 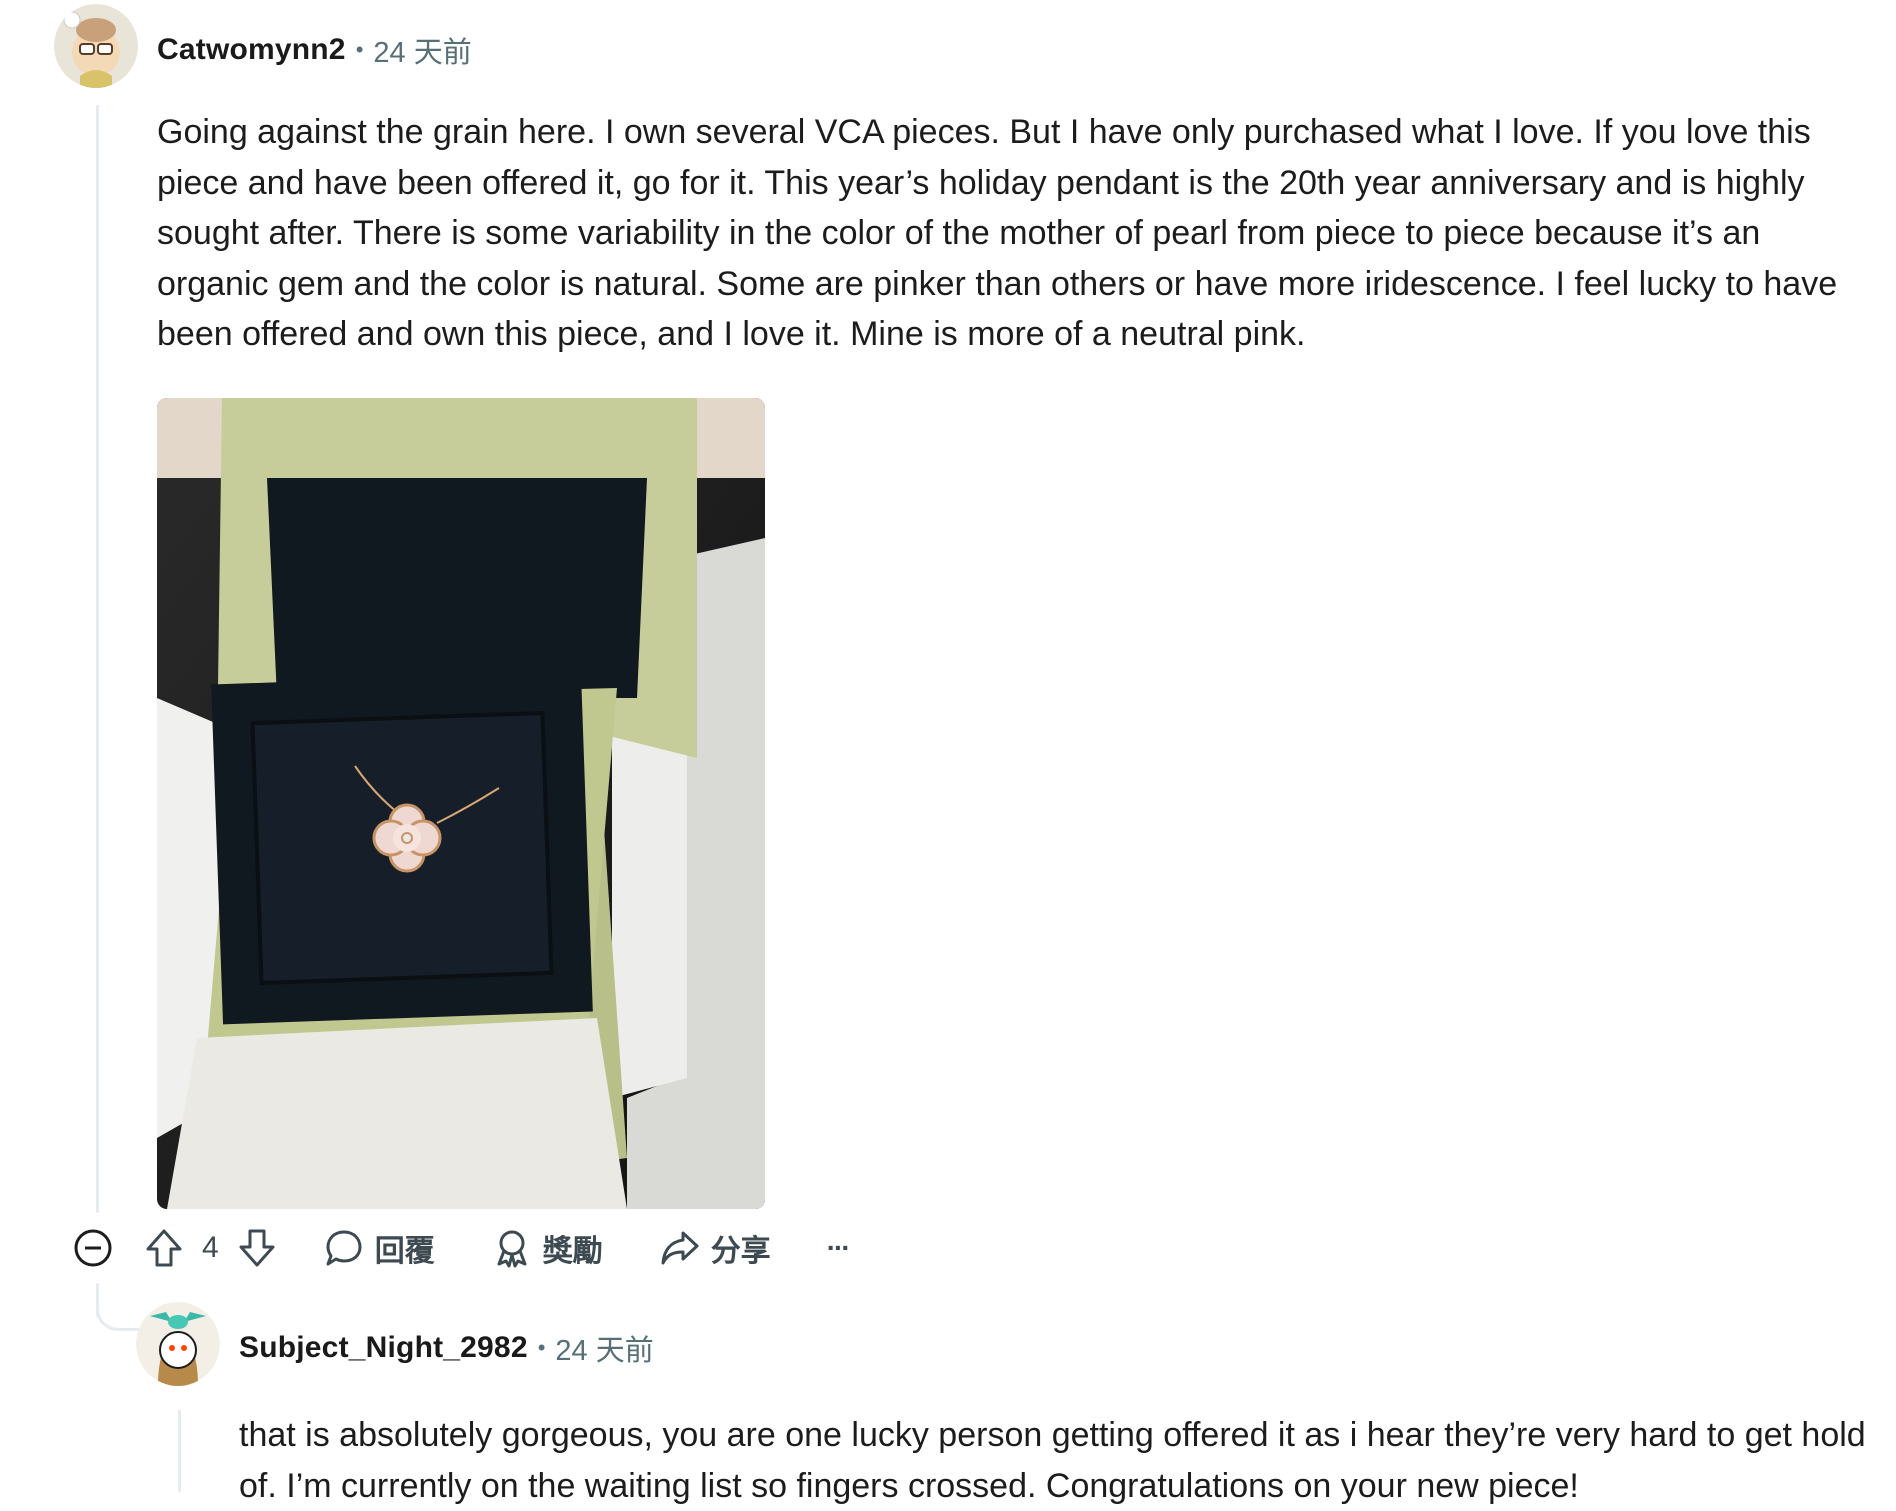 What do you see at coordinates (251, 50) in the screenshot?
I see `author-name: Catwomynn2` at bounding box center [251, 50].